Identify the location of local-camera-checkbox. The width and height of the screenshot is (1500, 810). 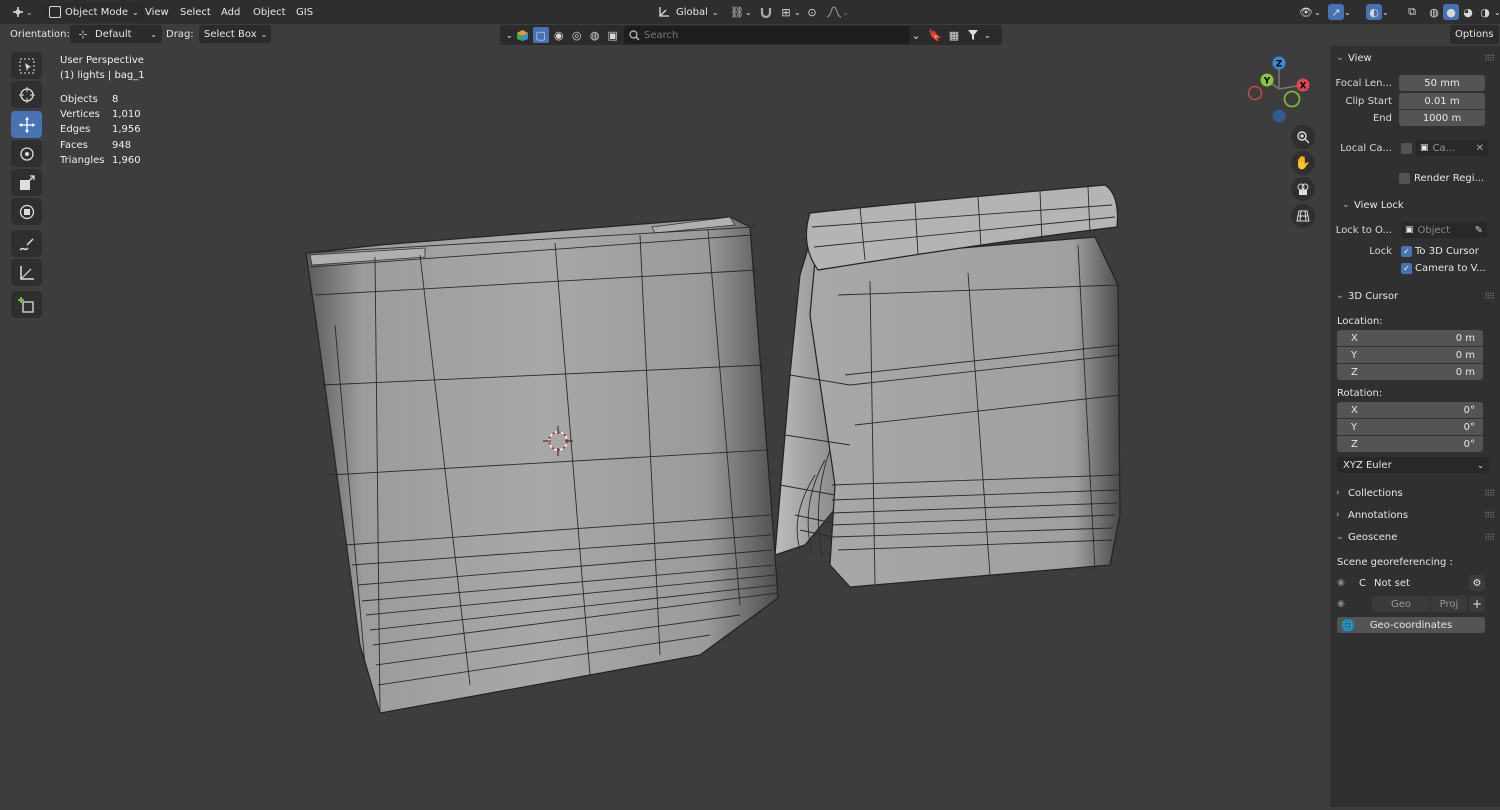
(1406, 148).